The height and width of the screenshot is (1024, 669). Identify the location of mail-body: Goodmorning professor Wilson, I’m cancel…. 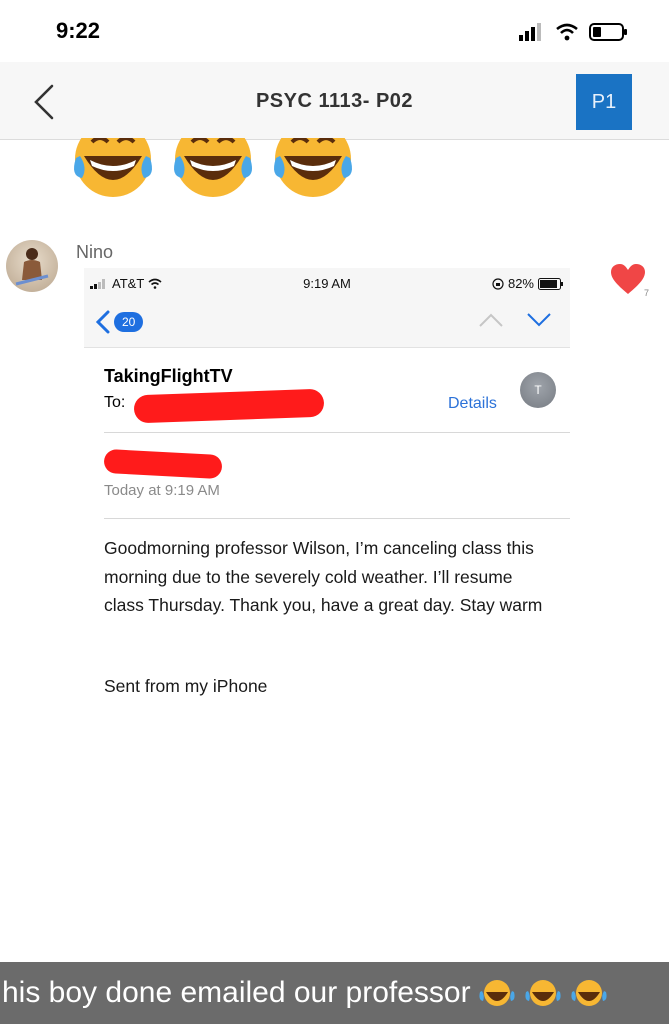
(323, 576).